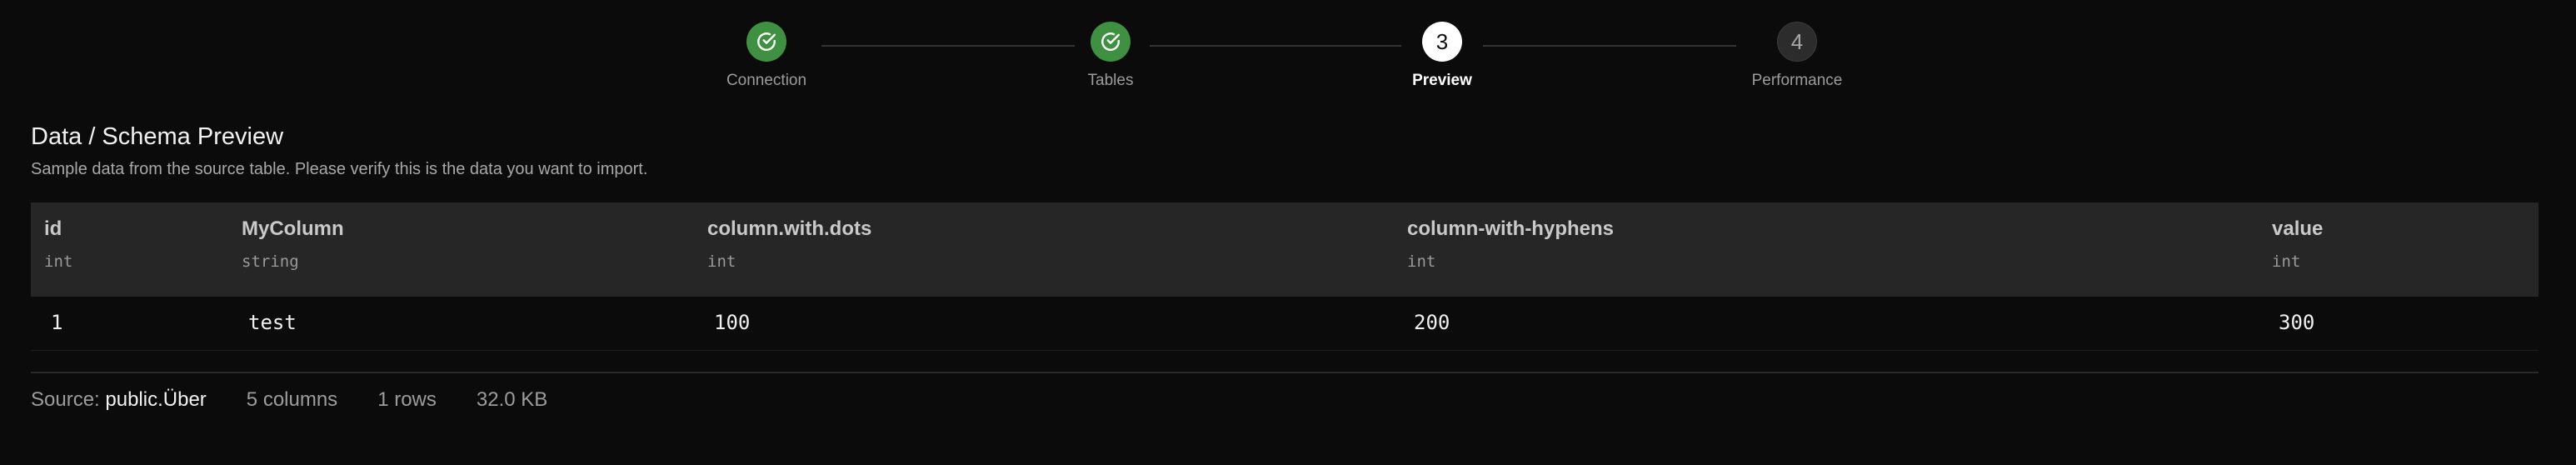  Describe the element at coordinates (53, 229) in the screenshot. I see `column-name: id` at that location.